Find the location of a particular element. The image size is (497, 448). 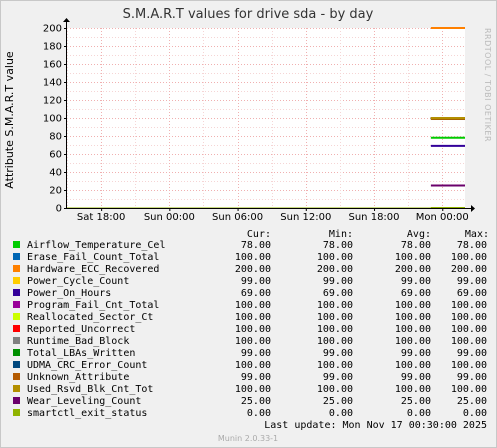

legend-cur: 25.00 is located at coordinates (256, 401).